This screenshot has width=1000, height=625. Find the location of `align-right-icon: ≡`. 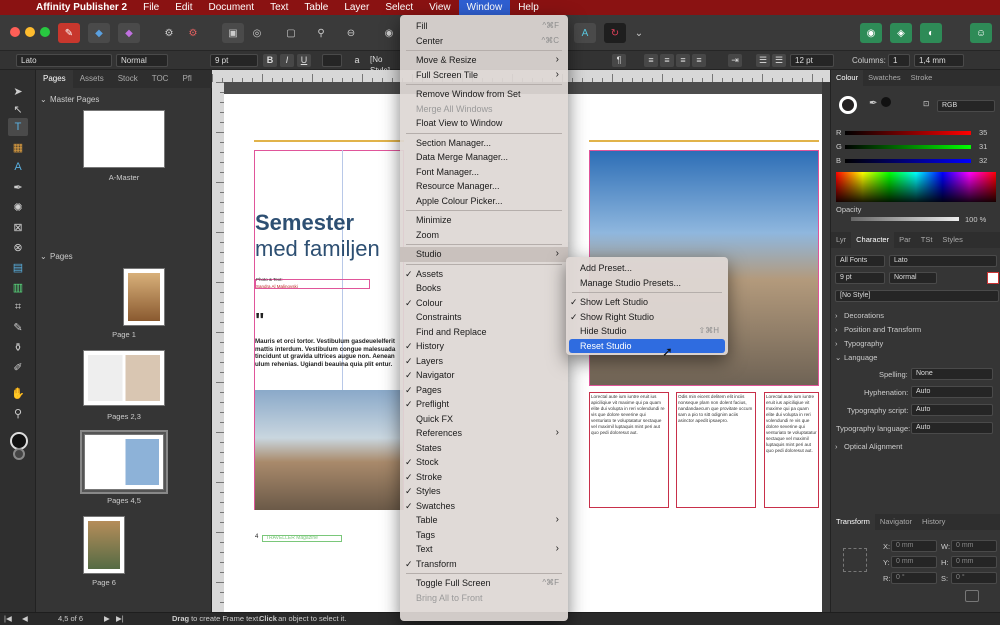

align-right-icon: ≡ is located at coordinates (683, 60).